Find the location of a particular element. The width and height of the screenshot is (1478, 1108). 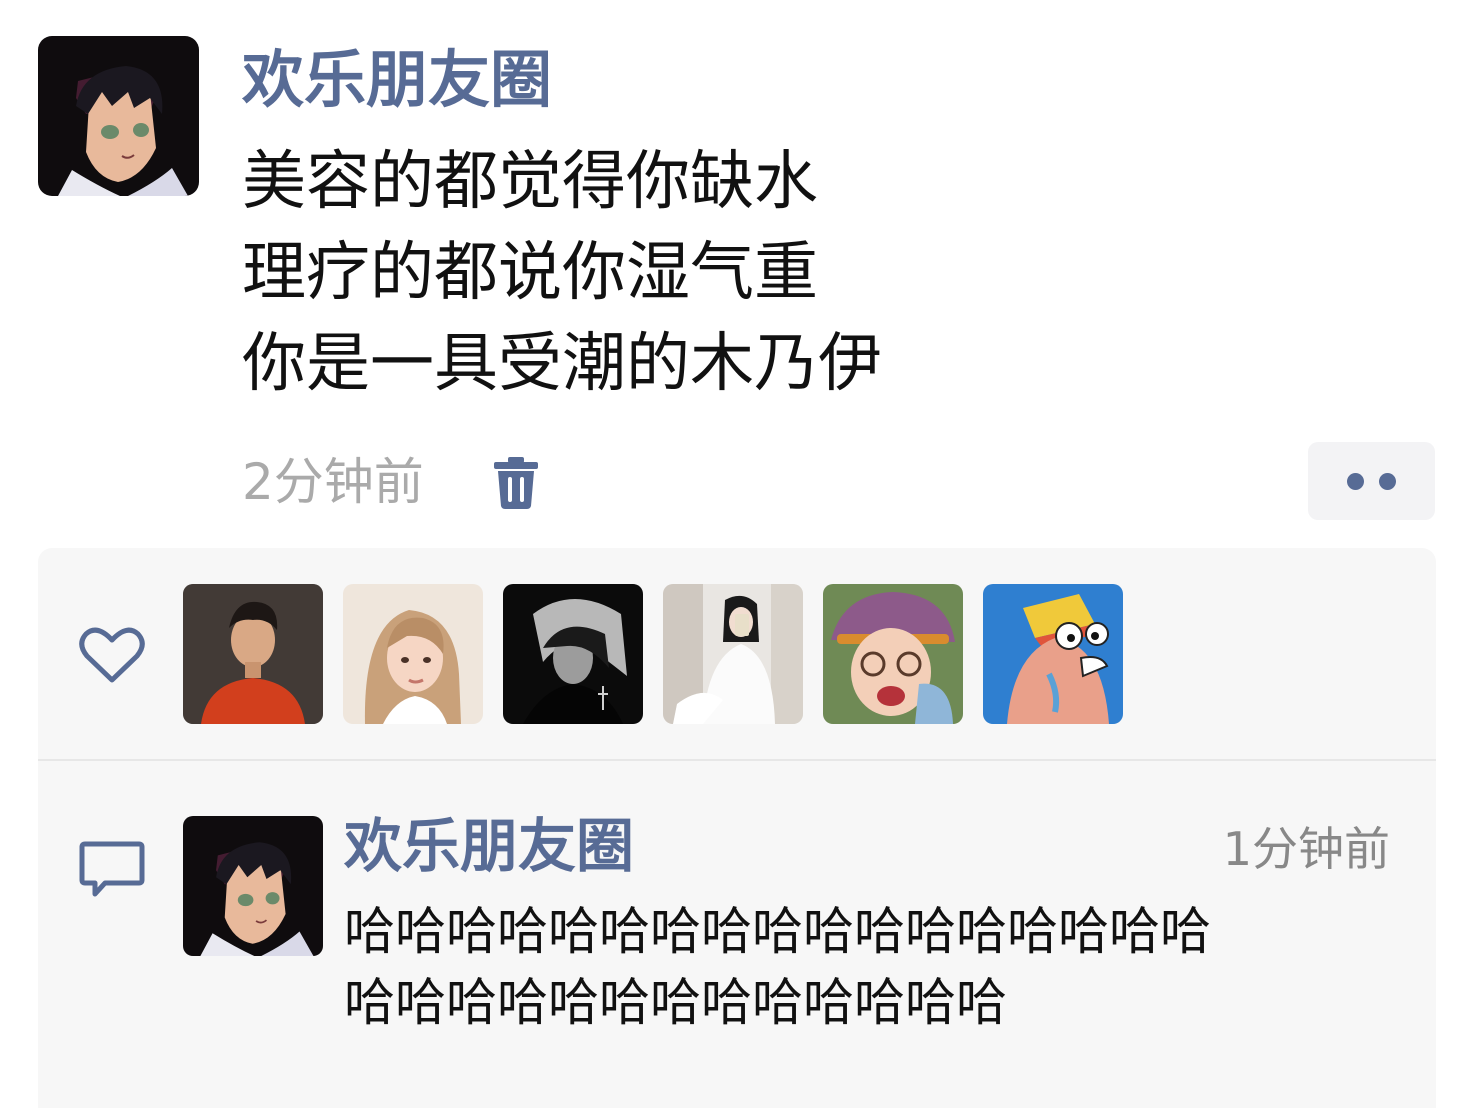

comment-text-line: 哈哈哈哈哈哈哈哈哈哈哈哈哈 is located at coordinates (676, 1003).